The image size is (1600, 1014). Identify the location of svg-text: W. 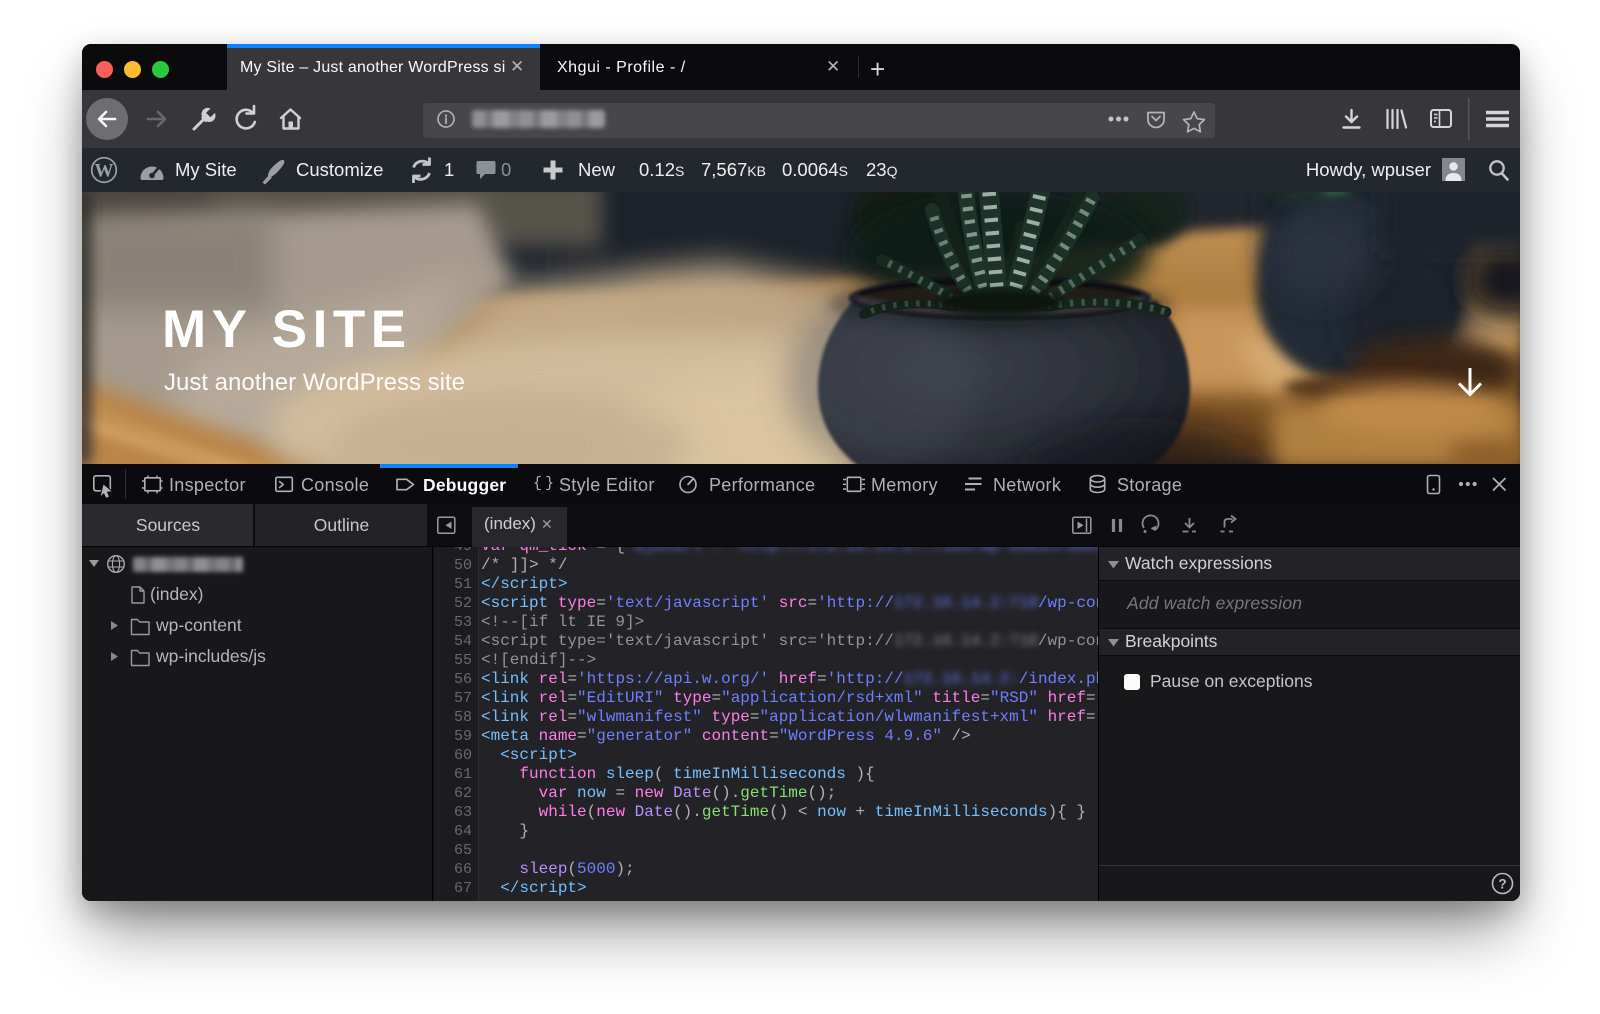
(104, 171).